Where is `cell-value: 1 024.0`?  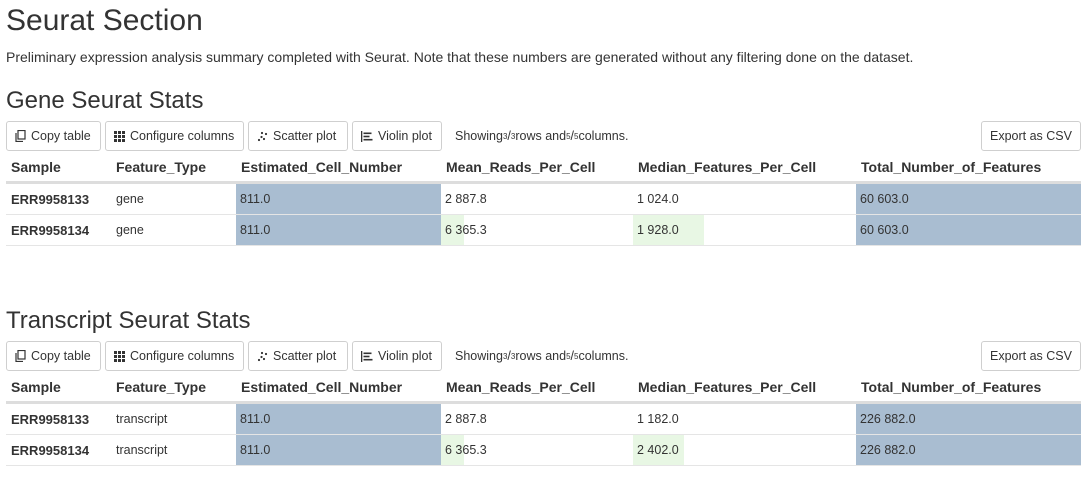
cell-value: 1 024.0 is located at coordinates (658, 199).